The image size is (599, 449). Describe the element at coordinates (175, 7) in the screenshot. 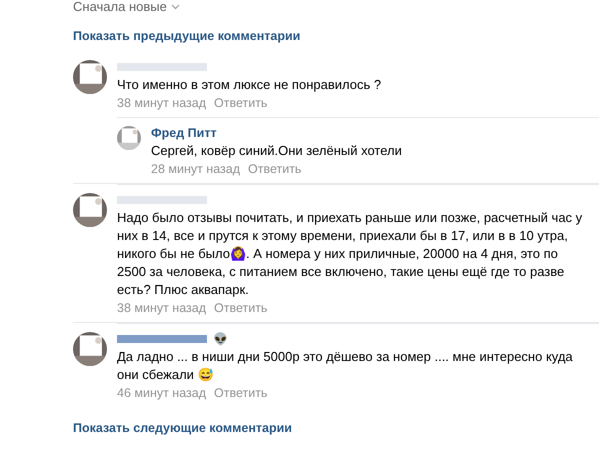

I see `chevron-icon` at that location.